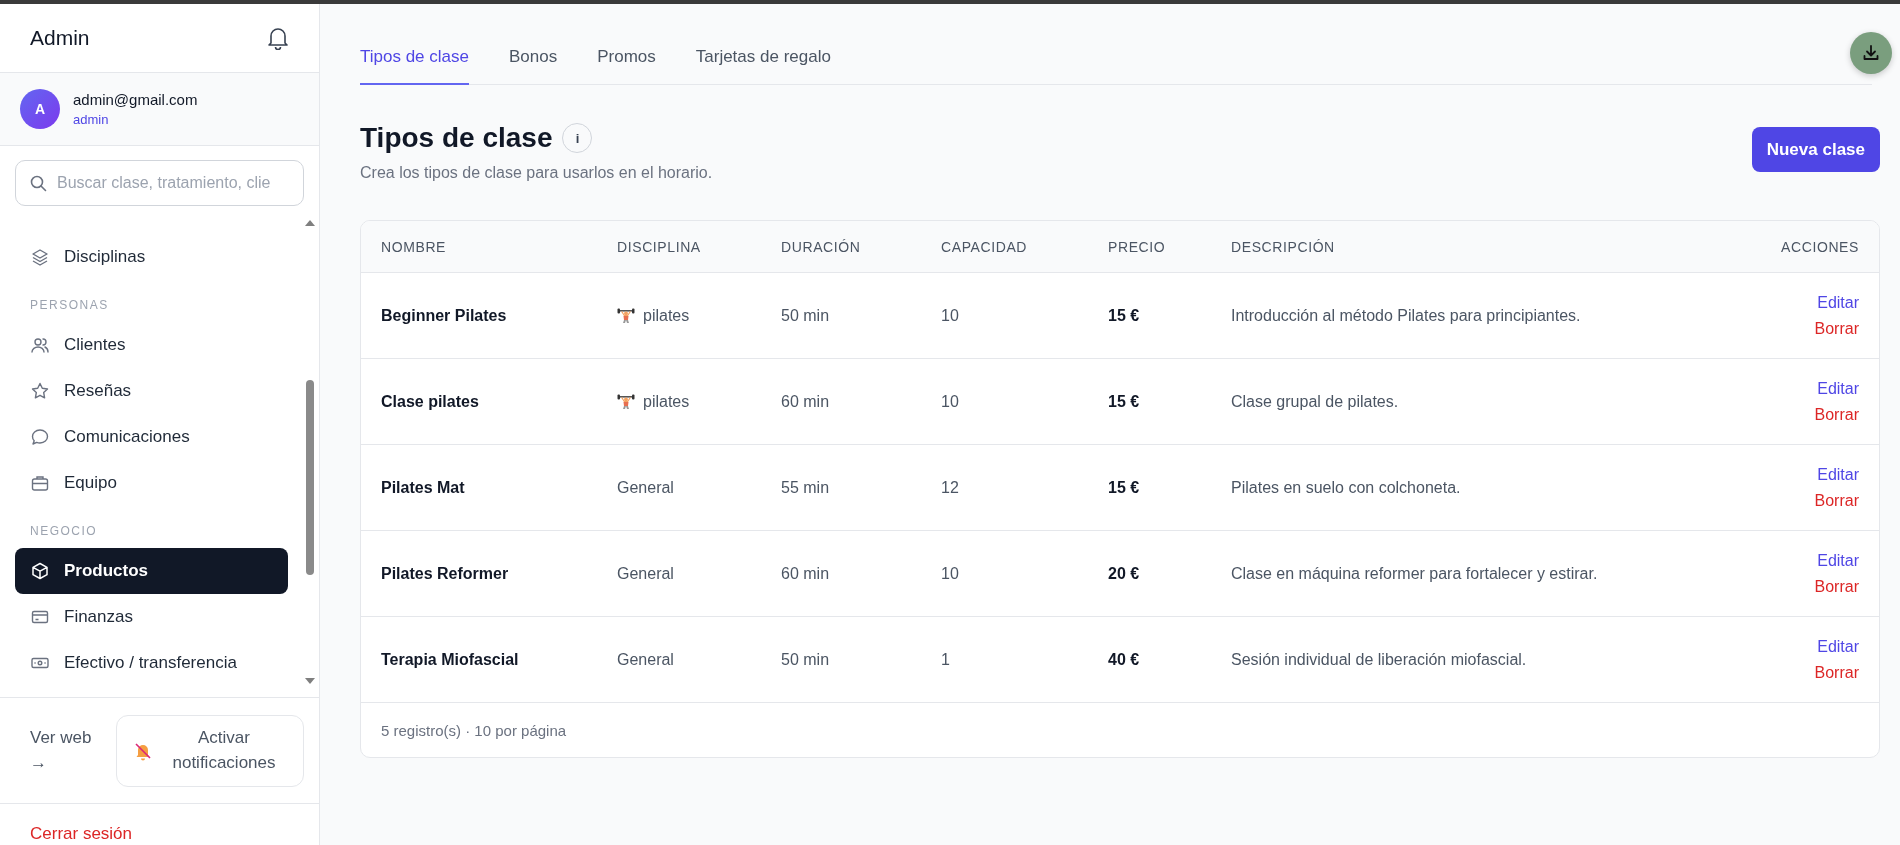  I want to click on new-class-button: Nueva clase, so click(1815, 149).